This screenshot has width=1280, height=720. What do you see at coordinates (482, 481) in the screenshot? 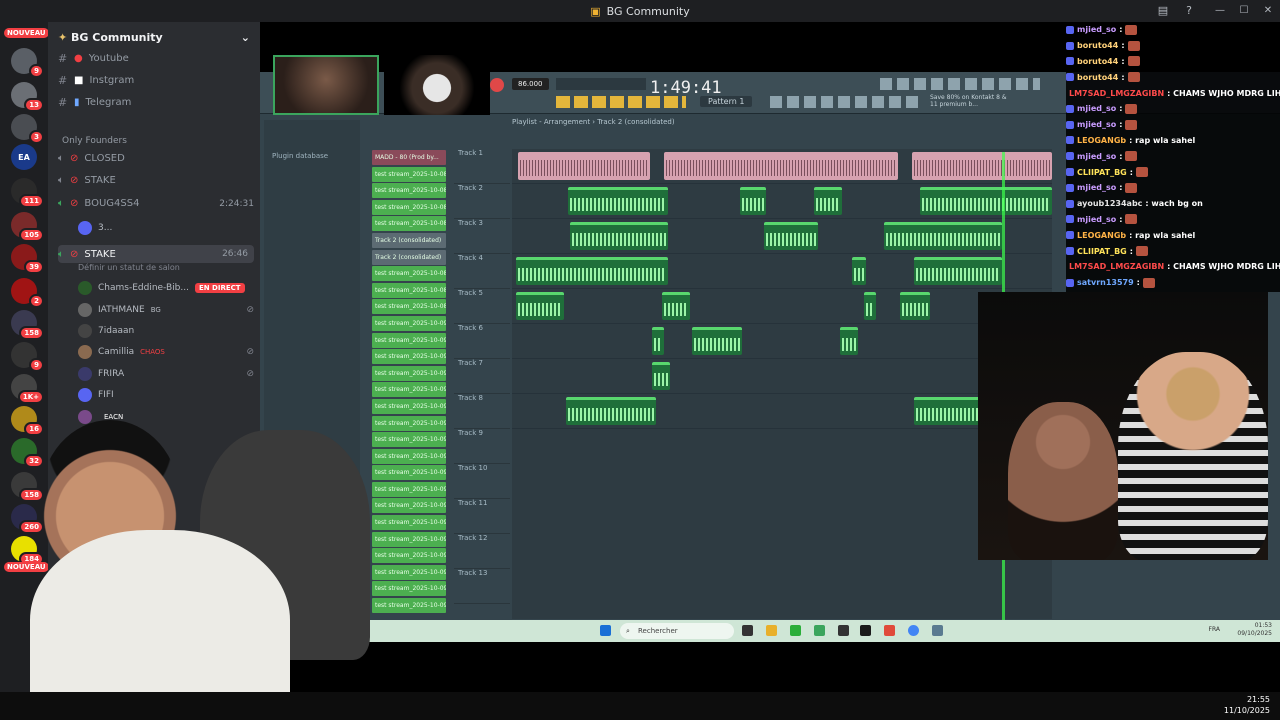
I see `track-label: Track 10` at bounding box center [482, 481].